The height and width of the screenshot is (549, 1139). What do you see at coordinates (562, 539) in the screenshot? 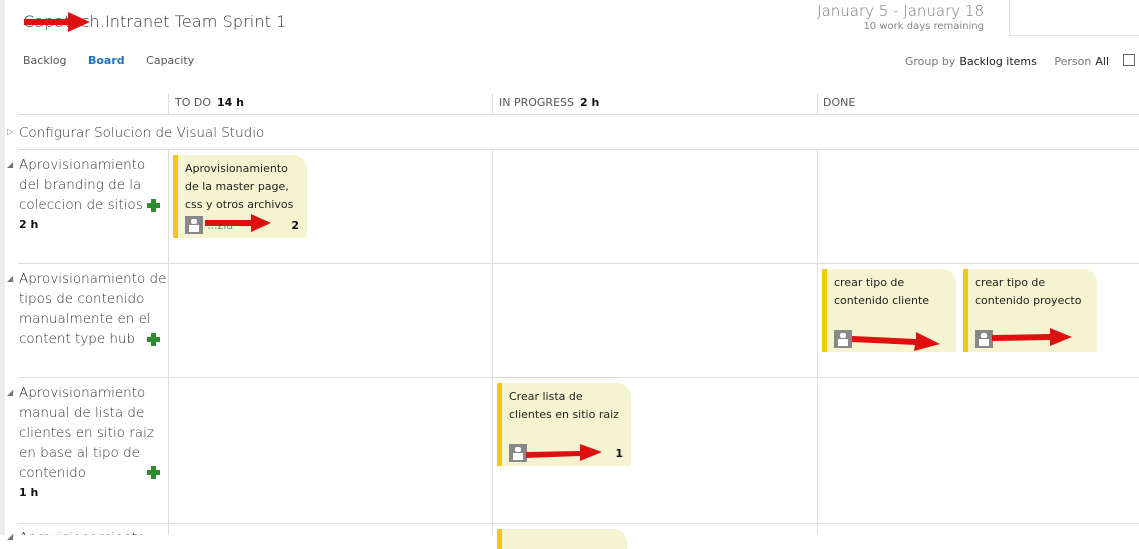
I see `task-card` at bounding box center [562, 539].